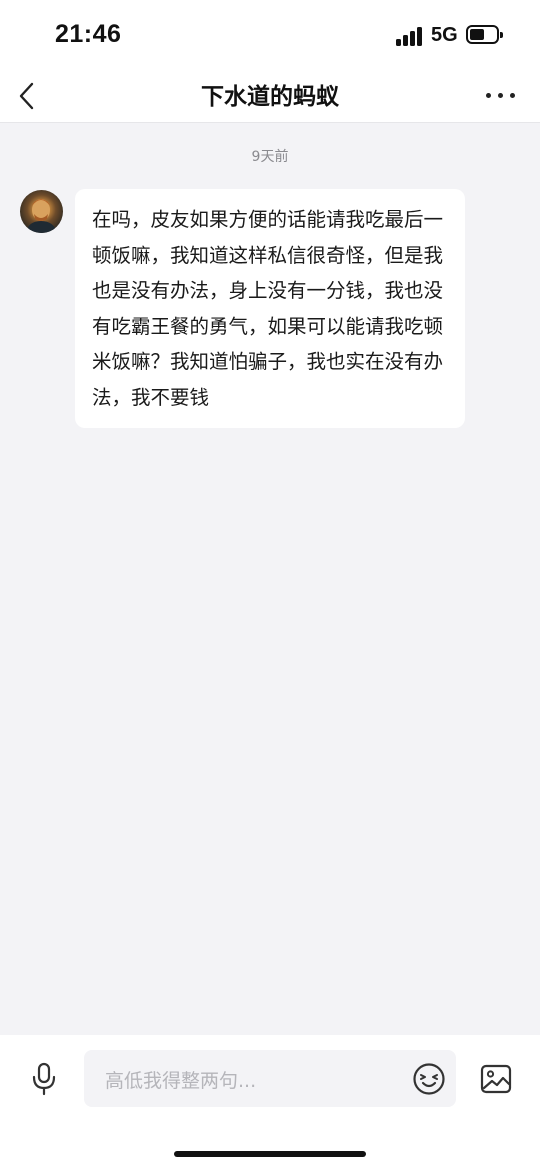 This screenshot has width=540, height=1169. I want to click on page-title: 下水道的蚂蚁, so click(270, 97).